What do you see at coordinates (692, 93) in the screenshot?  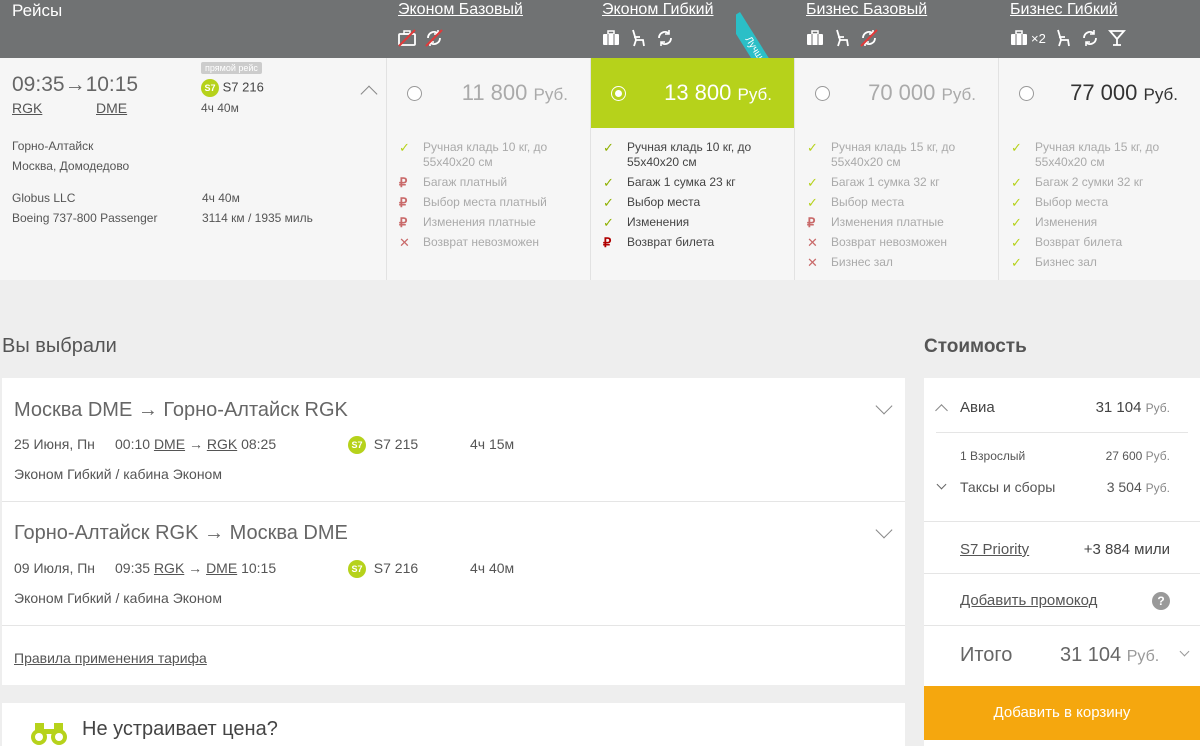 I see `fare-price-box: 13 800 Руб.` at bounding box center [692, 93].